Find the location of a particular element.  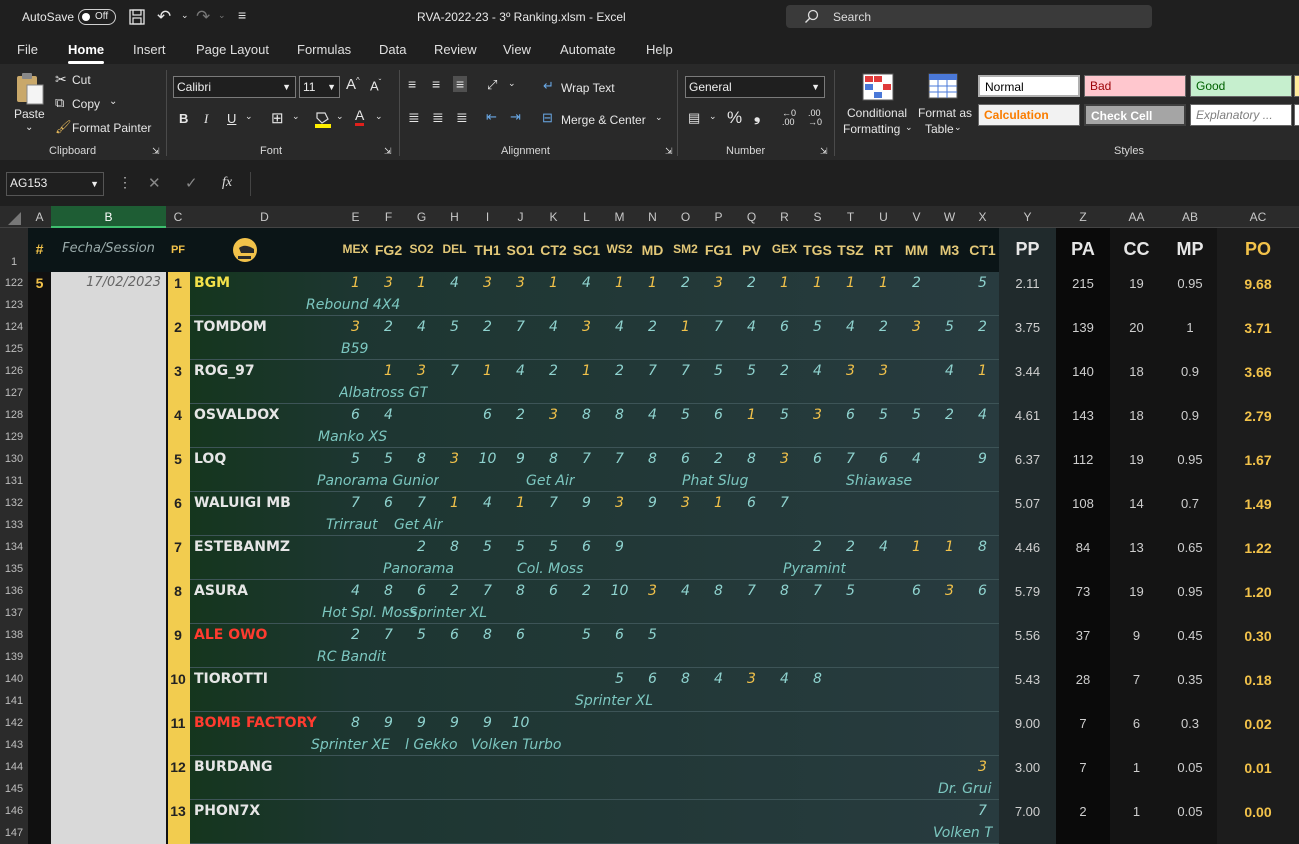

column-header-b: B is located at coordinates (108, 217).